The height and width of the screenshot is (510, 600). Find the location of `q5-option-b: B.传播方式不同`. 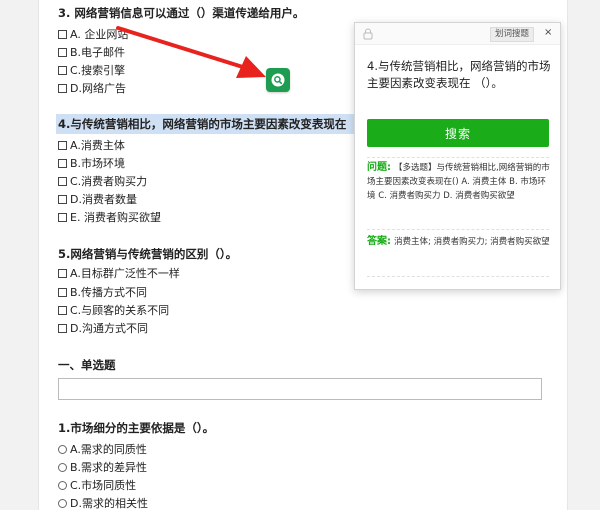

q5-option-b: B.传播方式不同 is located at coordinates (102, 292).